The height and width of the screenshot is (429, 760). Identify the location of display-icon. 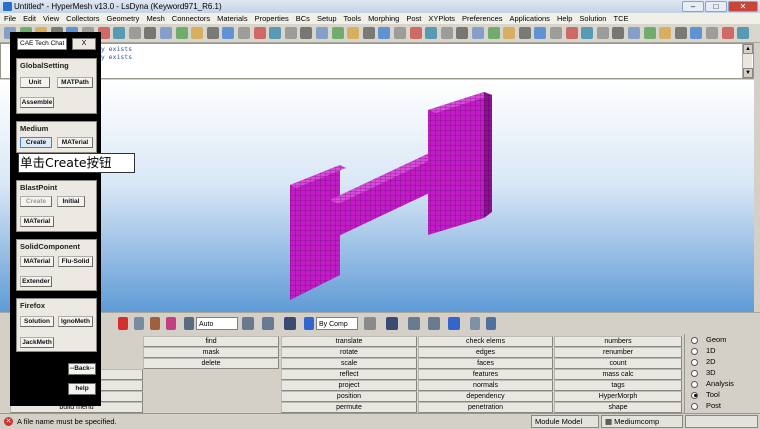
(139, 323).